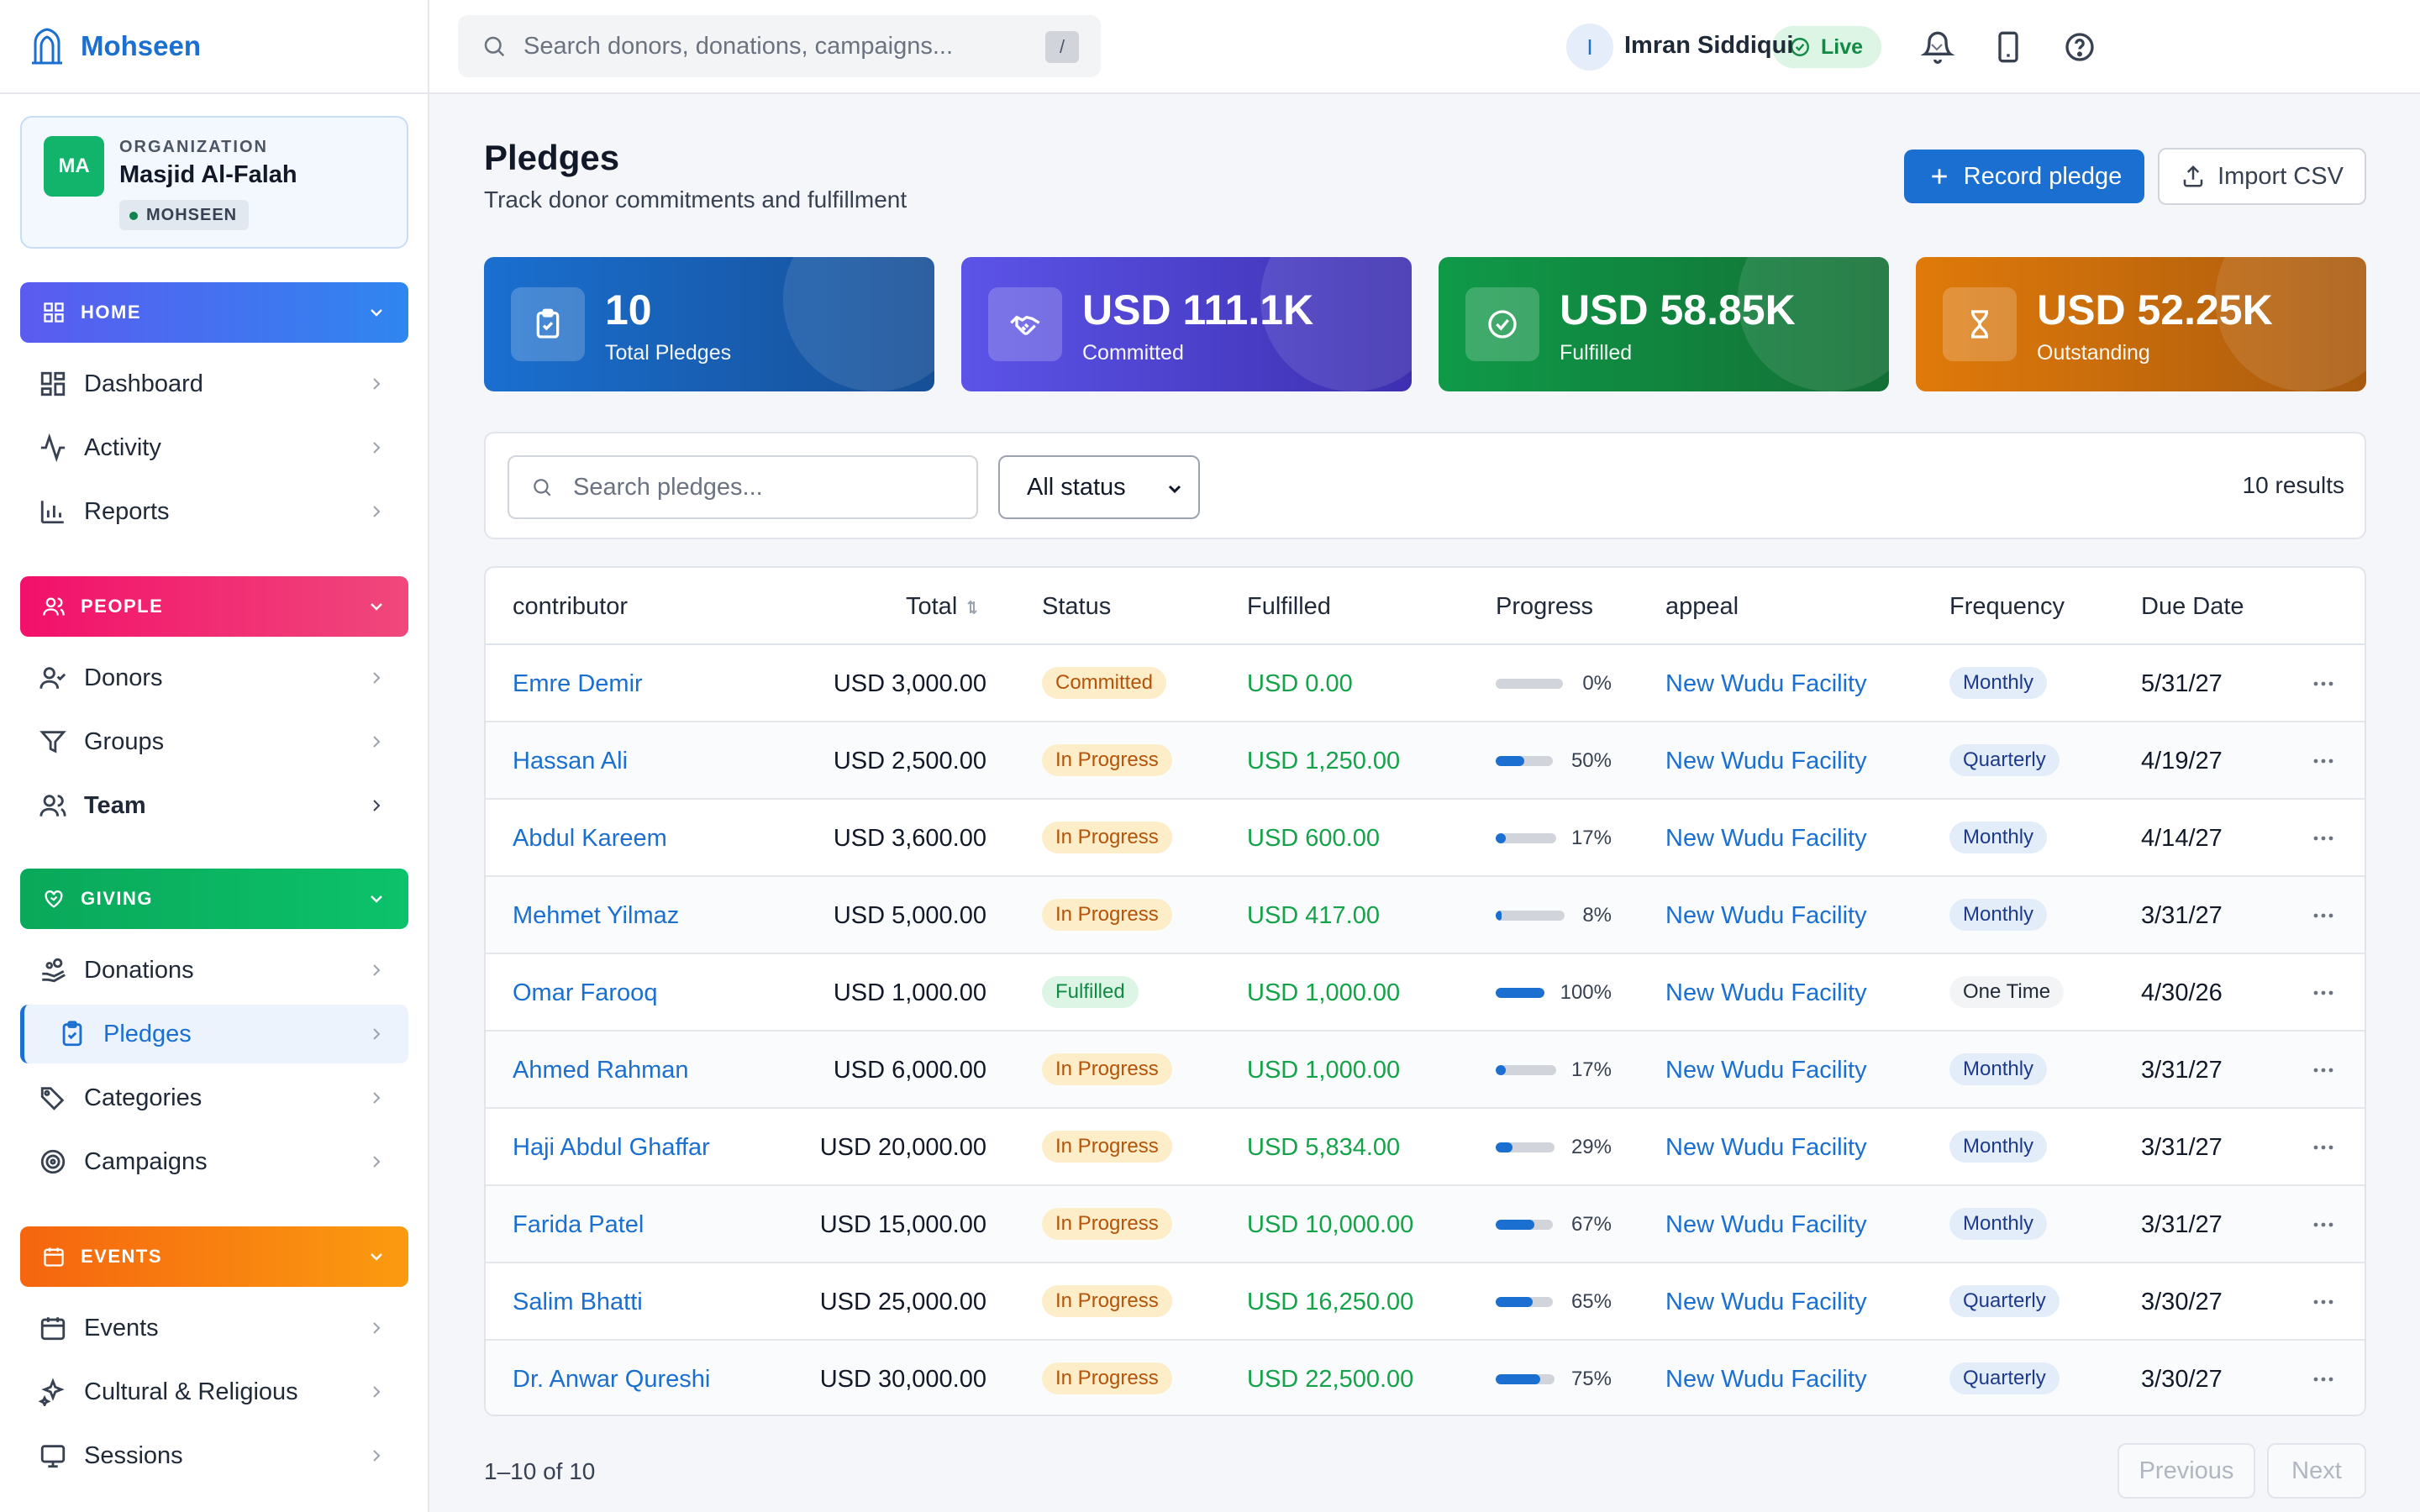 This screenshot has width=2420, height=1512. Describe the element at coordinates (2024, 176) in the screenshot. I see `record-pledge-button: Record pledge` at that location.